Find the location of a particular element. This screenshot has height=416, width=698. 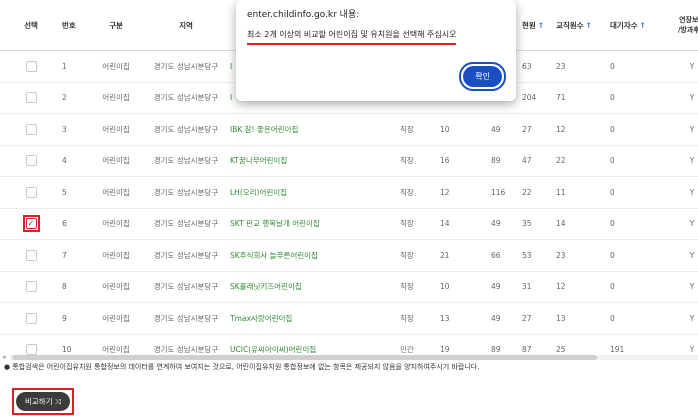

scroll-left-icon: ◂ is located at coordinates (4, 357).